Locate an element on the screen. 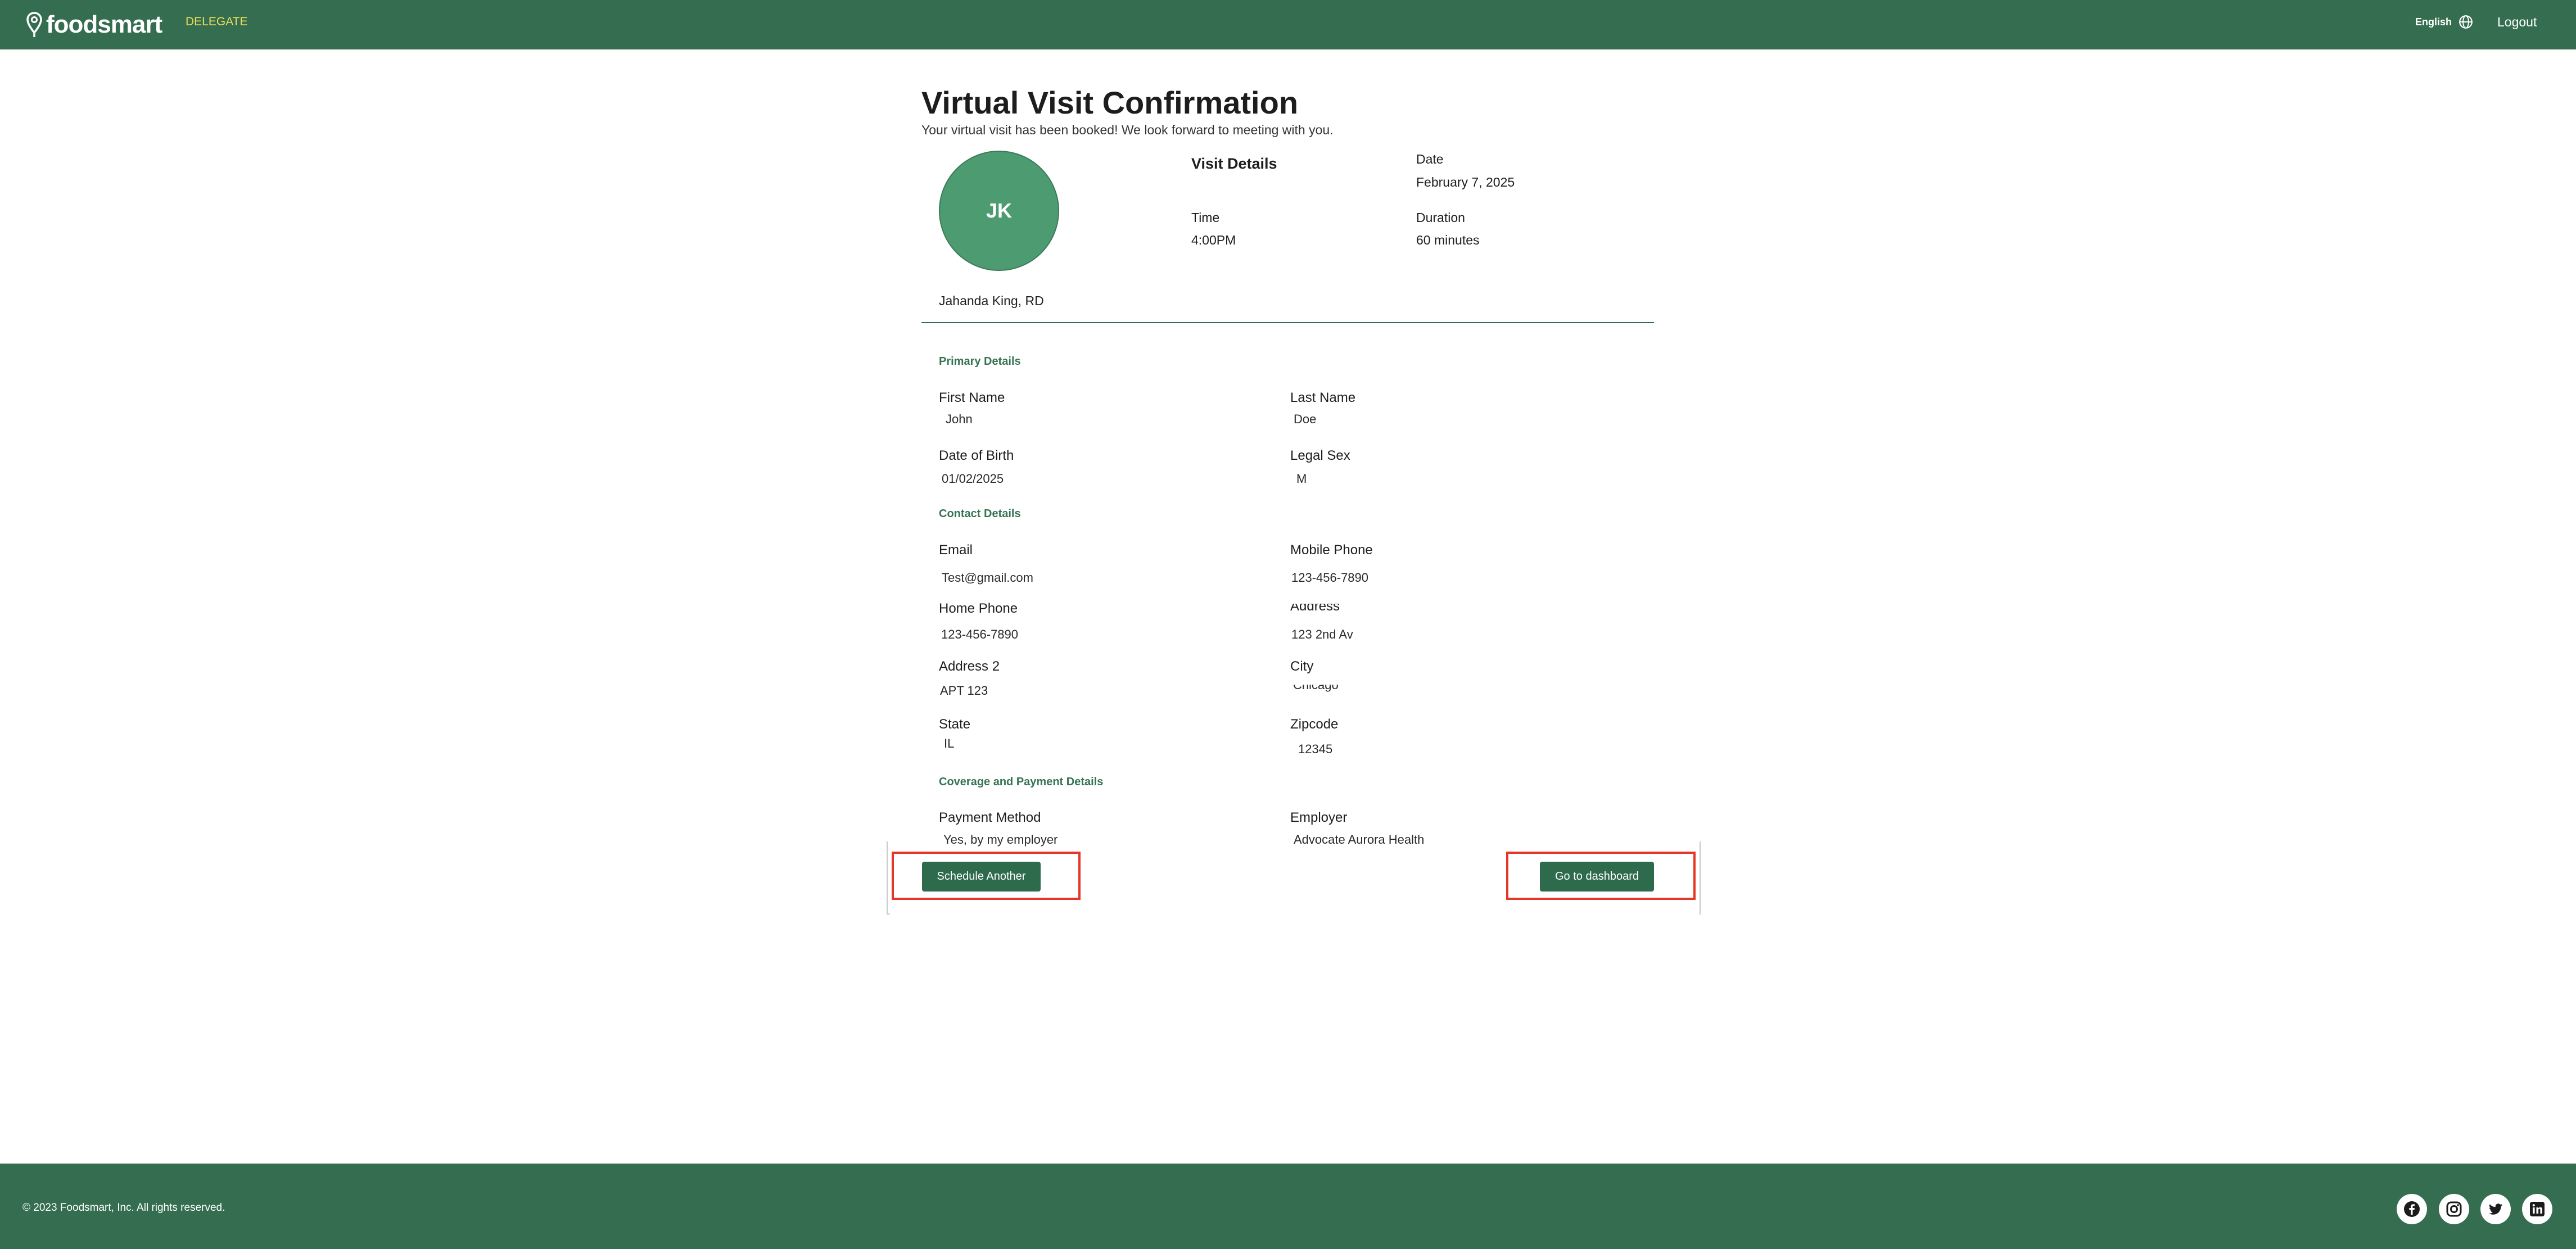  page-title: Virtual Visit Confirmation is located at coordinates (1110, 102).